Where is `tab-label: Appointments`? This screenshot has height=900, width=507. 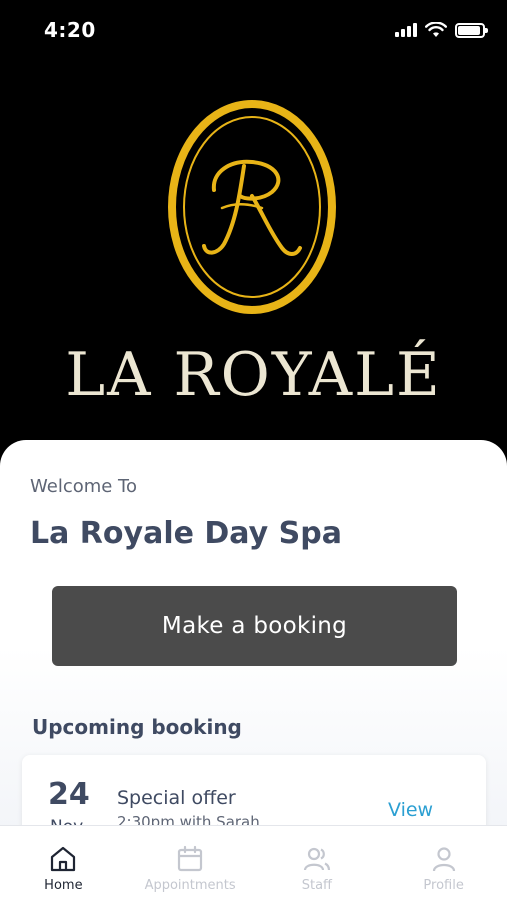 tab-label: Appointments is located at coordinates (190, 885).